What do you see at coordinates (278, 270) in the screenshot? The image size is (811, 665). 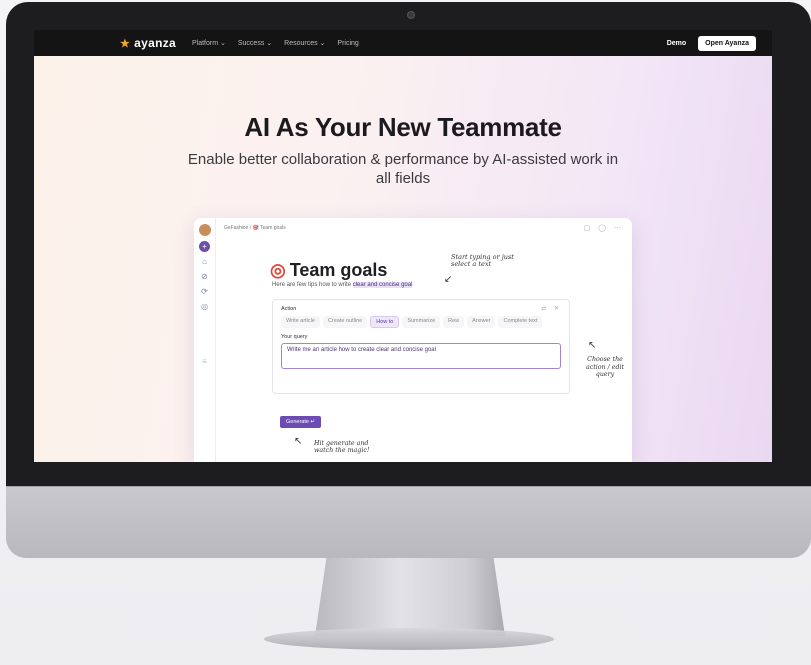 I see `target-icon: ◎` at bounding box center [278, 270].